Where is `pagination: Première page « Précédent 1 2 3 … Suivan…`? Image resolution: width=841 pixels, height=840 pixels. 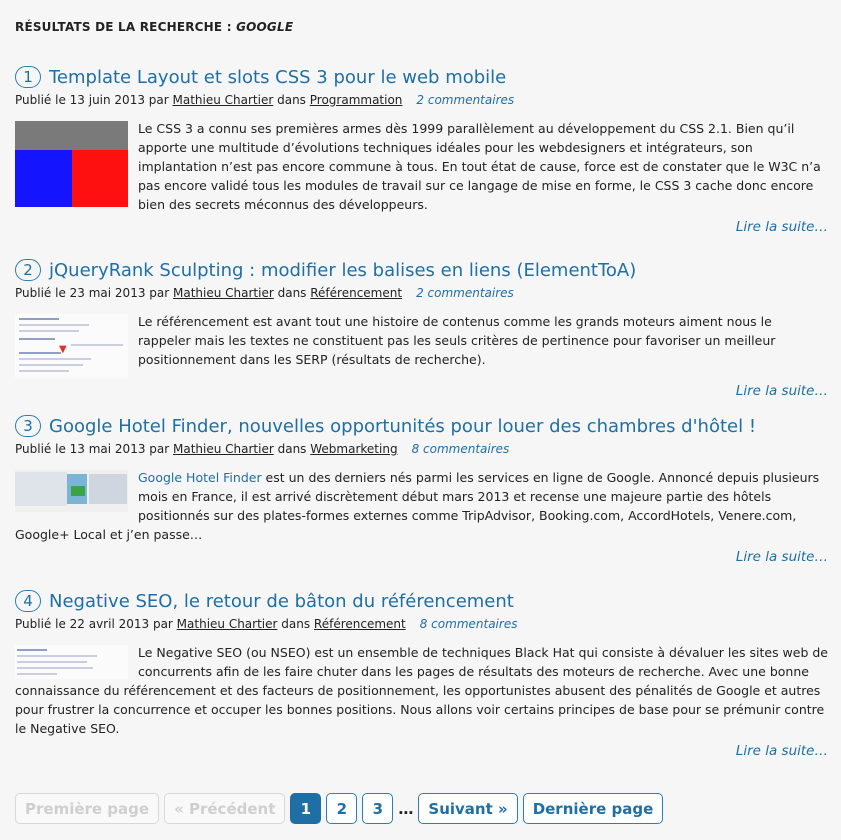 pagination: Première page « Précédent 1 2 3 … Suivan… is located at coordinates (341, 808).